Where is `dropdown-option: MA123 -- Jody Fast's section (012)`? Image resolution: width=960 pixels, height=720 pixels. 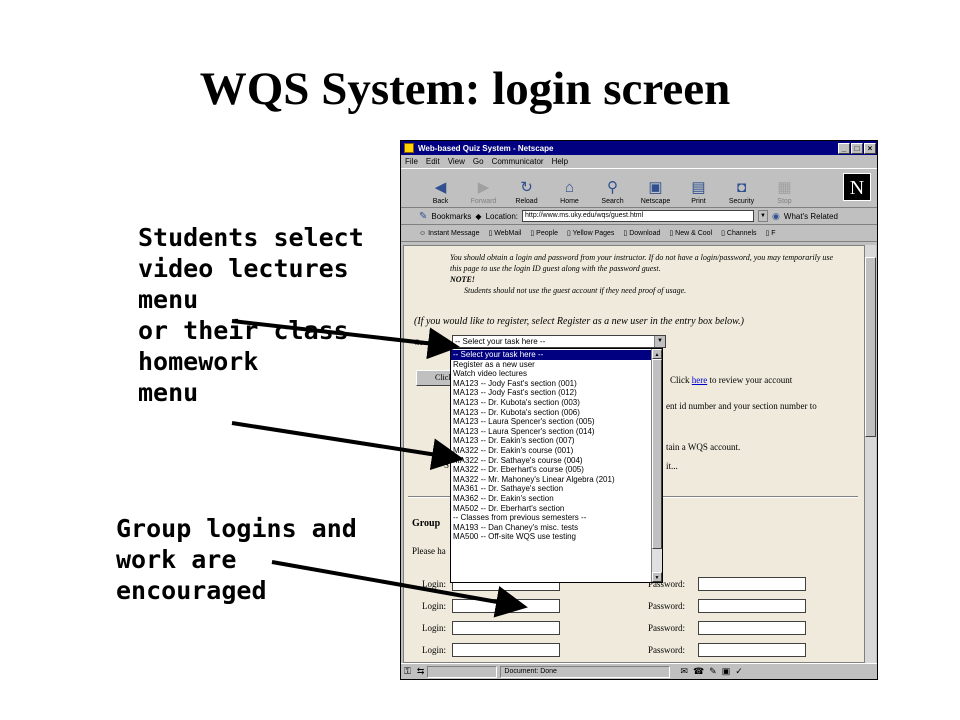
dropdown-option: MA123 -- Jody Fast's section (012) is located at coordinates (551, 393).